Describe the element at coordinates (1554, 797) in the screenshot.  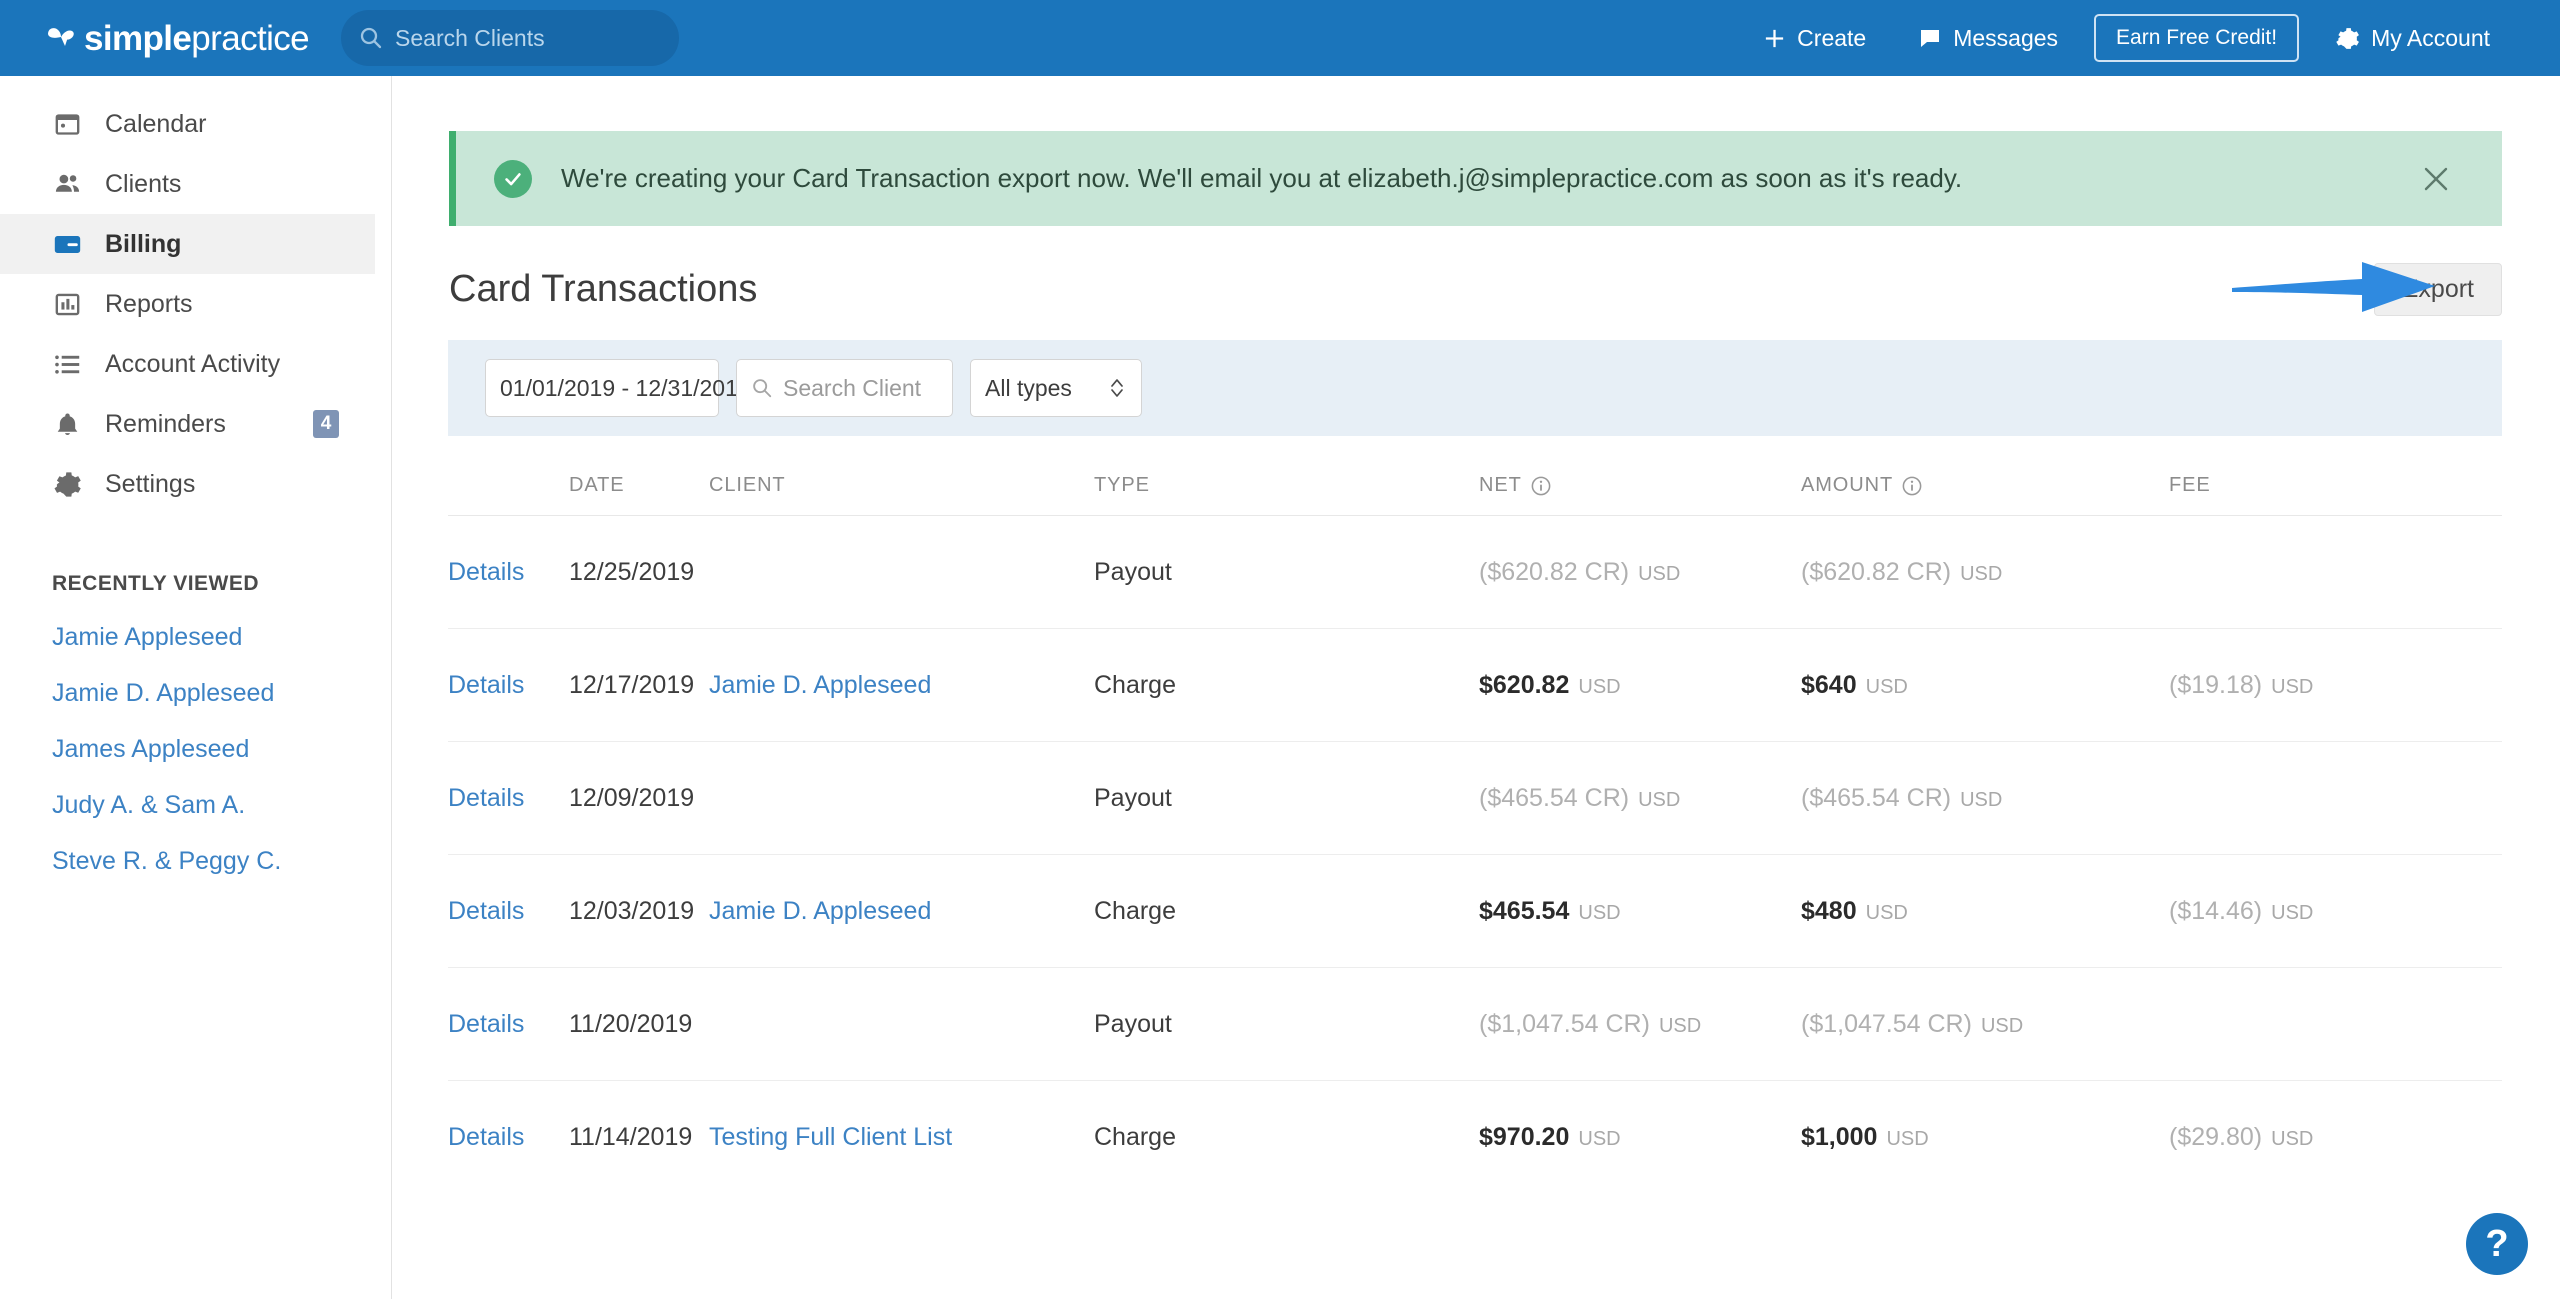
I see `cell-net: ($465.54 CR)` at that location.